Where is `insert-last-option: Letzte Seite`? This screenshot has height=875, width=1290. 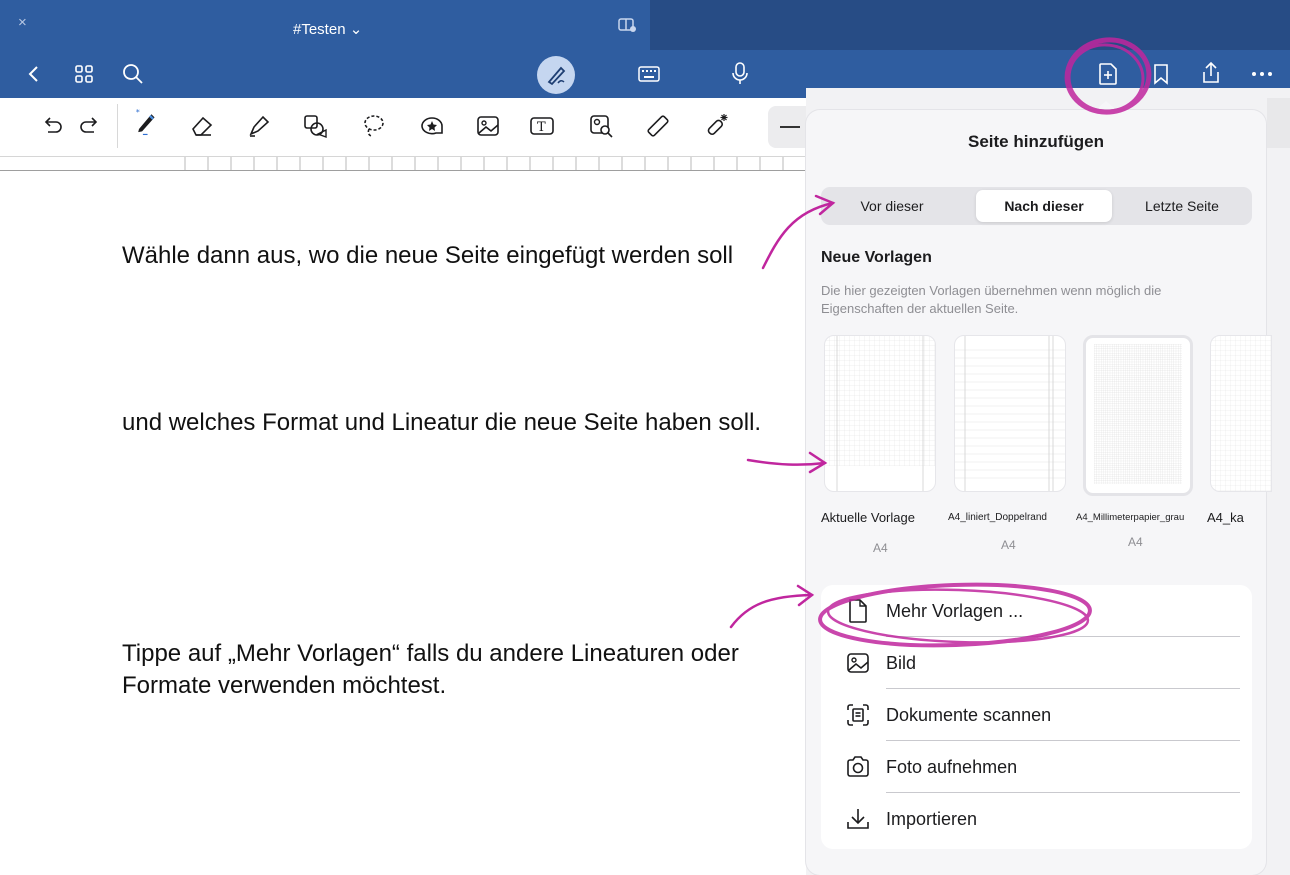 insert-last-option: Letzte Seite is located at coordinates (1182, 206).